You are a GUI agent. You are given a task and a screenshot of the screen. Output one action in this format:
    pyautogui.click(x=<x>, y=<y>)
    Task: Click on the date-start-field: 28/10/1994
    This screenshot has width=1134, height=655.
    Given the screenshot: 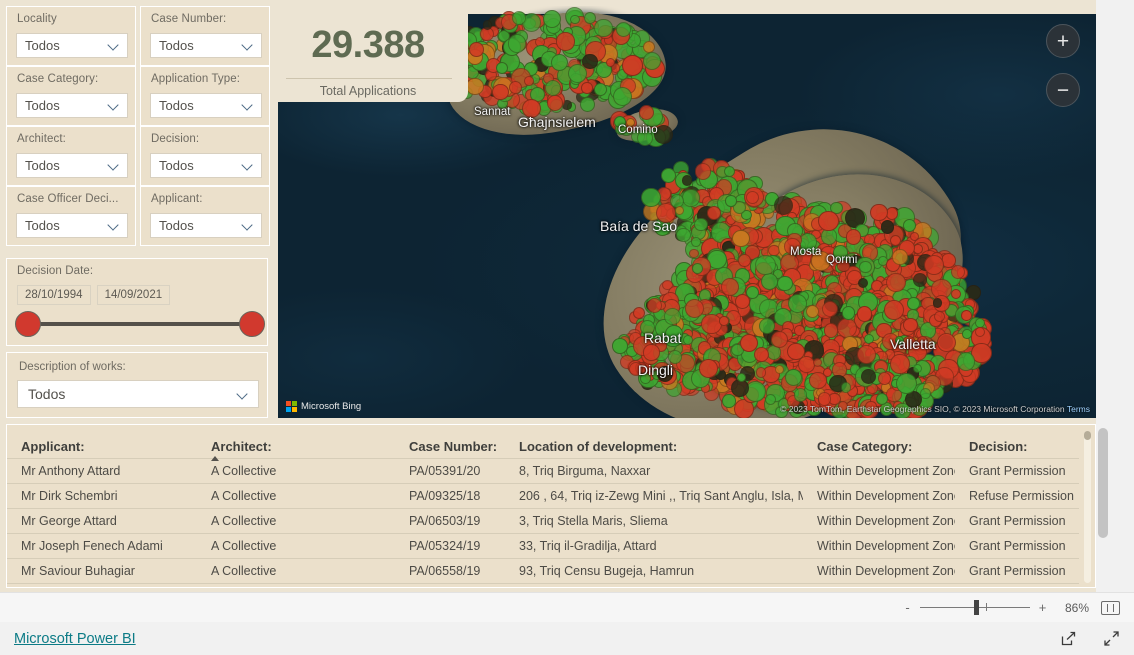 What is the action you would take?
    pyautogui.click(x=54, y=295)
    